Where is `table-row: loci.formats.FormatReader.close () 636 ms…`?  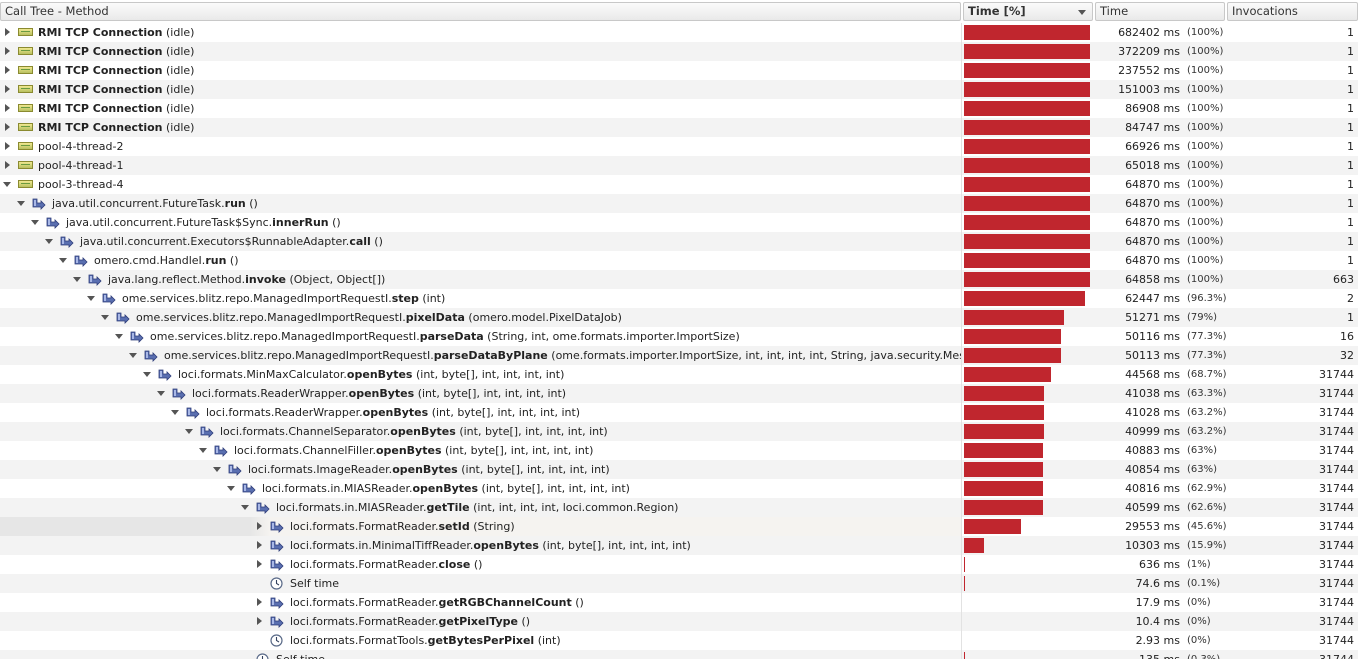
table-row: loci.formats.FormatReader.close () 636 ms… is located at coordinates (679, 564).